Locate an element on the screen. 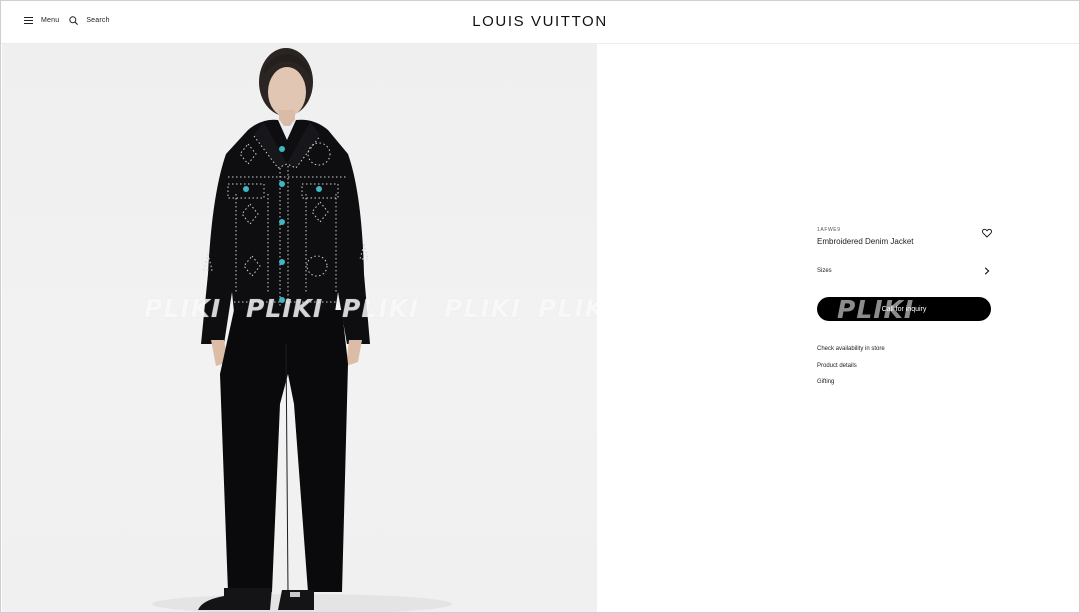 The height and width of the screenshot is (613, 1080). check-availability-link: Check availability in store is located at coordinates (851, 349).